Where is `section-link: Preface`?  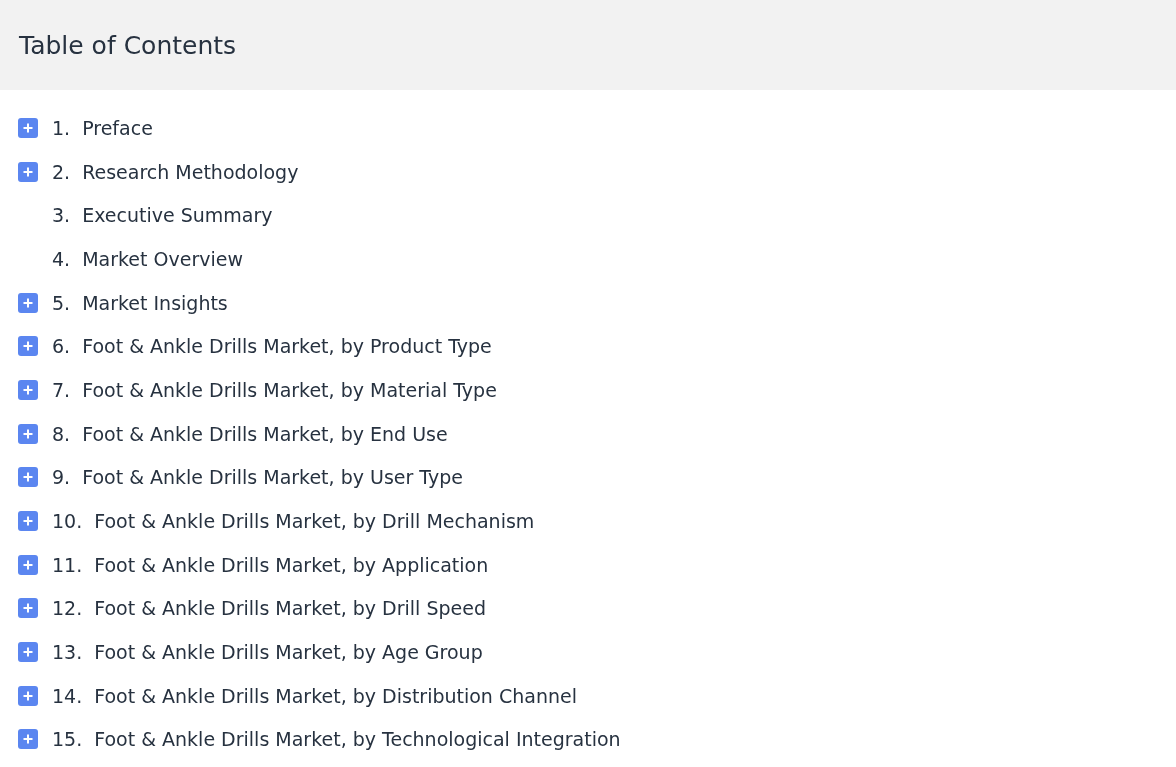
section-link: Preface is located at coordinates (117, 127).